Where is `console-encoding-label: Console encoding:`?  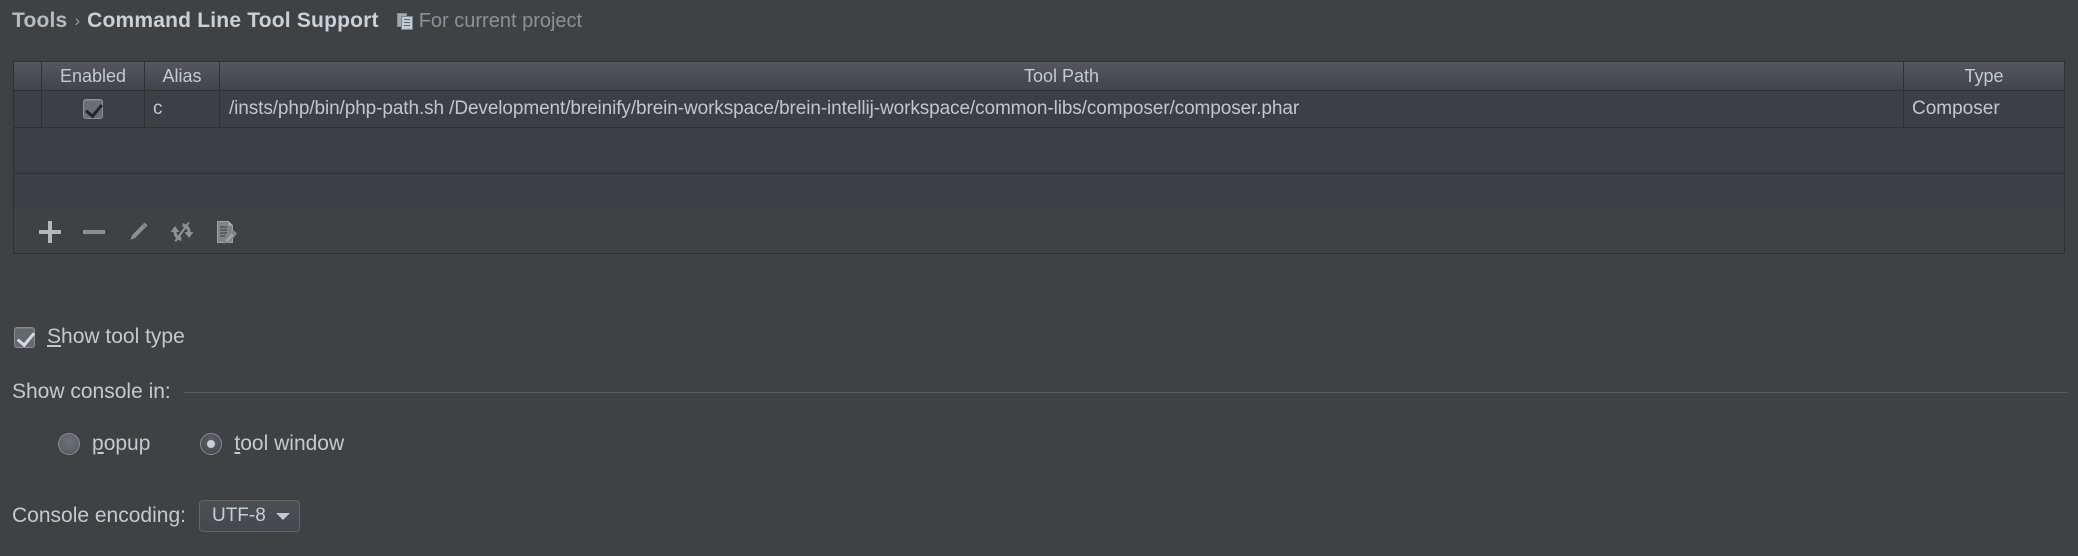 console-encoding-label: Console encoding: is located at coordinates (99, 515).